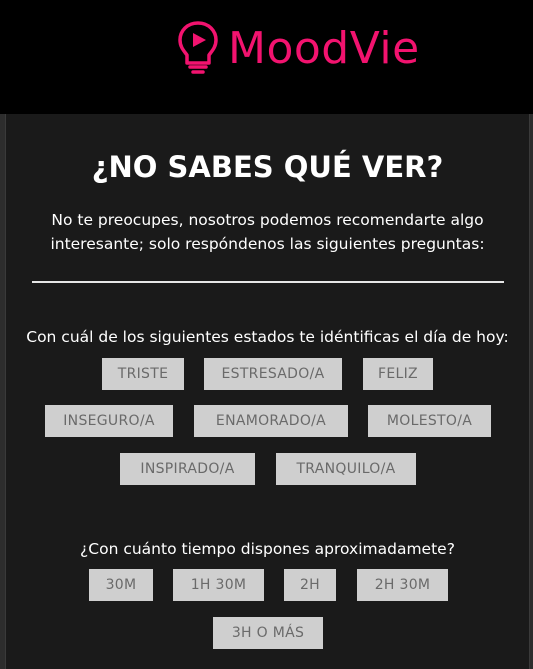 The image size is (533, 669). What do you see at coordinates (324, 48) in the screenshot?
I see `brand-name: MoodVie` at bounding box center [324, 48].